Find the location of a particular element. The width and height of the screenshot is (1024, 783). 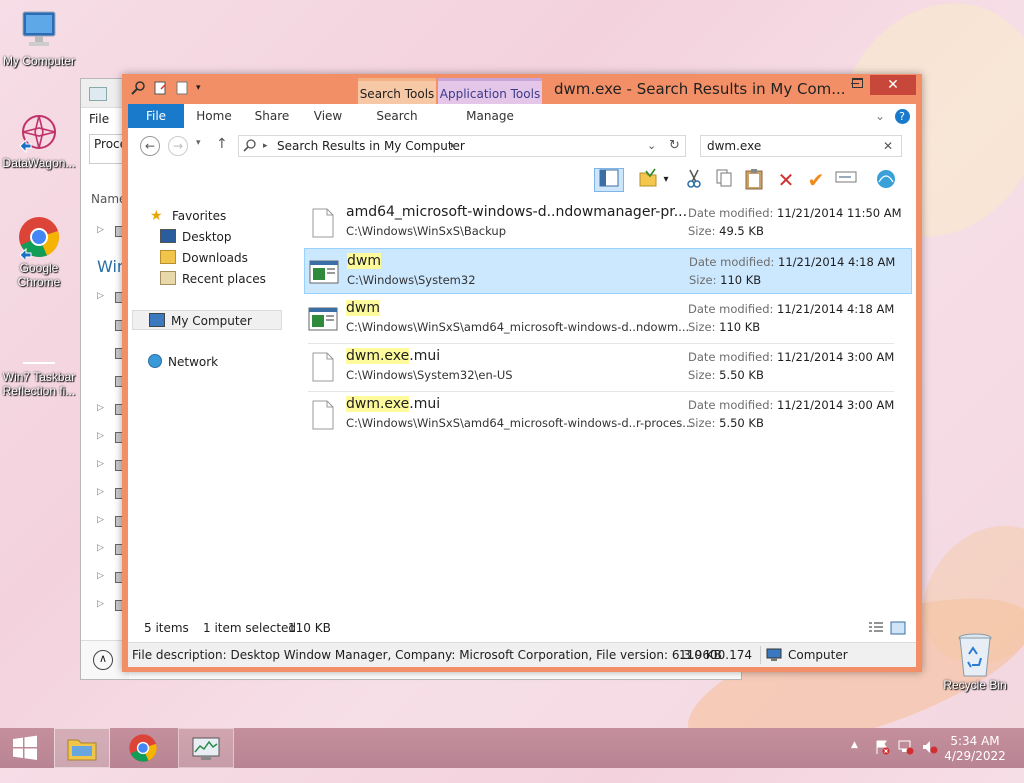

nav-downloads: Downloads is located at coordinates (204, 258).